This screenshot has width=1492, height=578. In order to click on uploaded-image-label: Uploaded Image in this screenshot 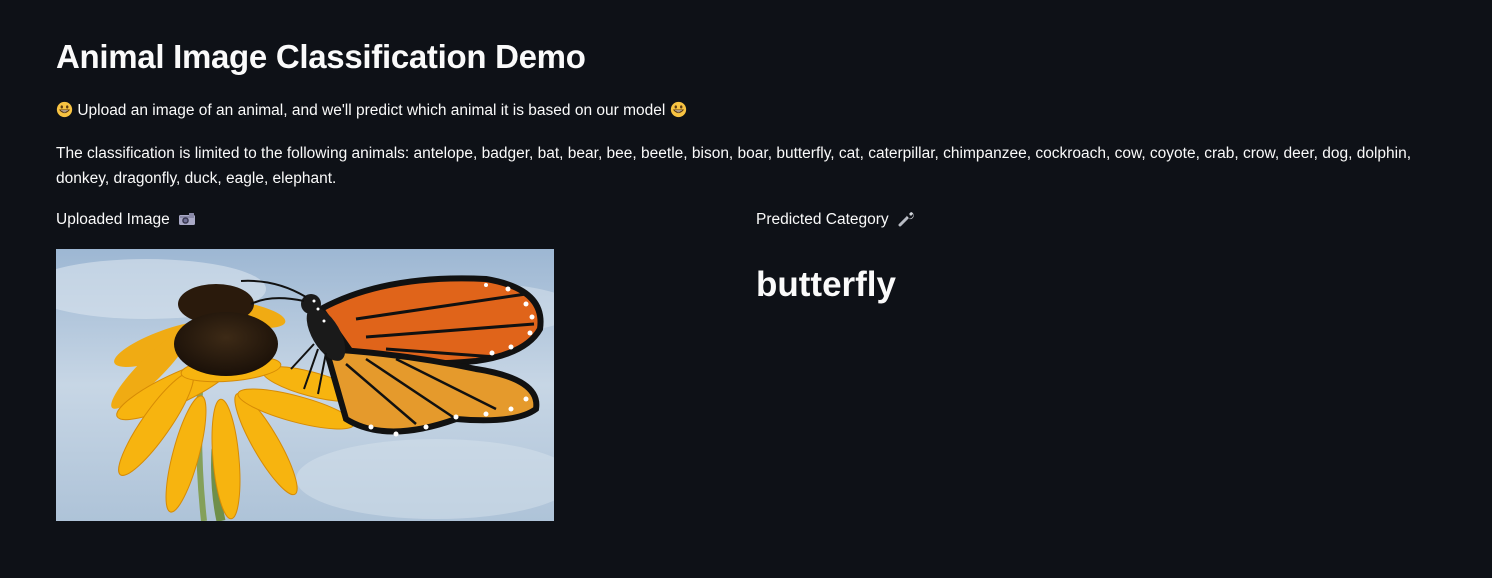, I will do `click(126, 220)`.